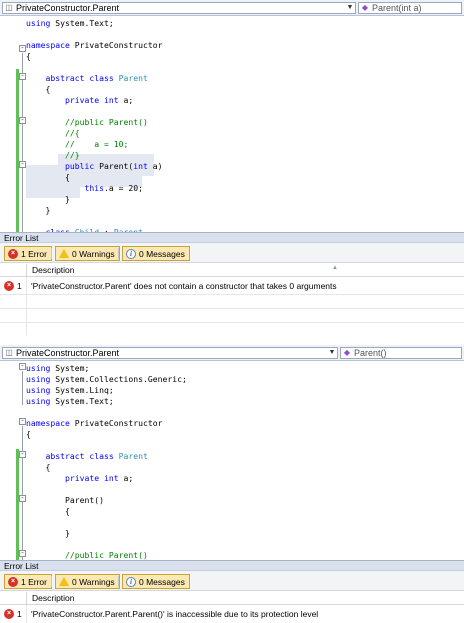 The width and height of the screenshot is (464, 623). What do you see at coordinates (232, 155) in the screenshot?
I see `code-line: //}` at bounding box center [232, 155].